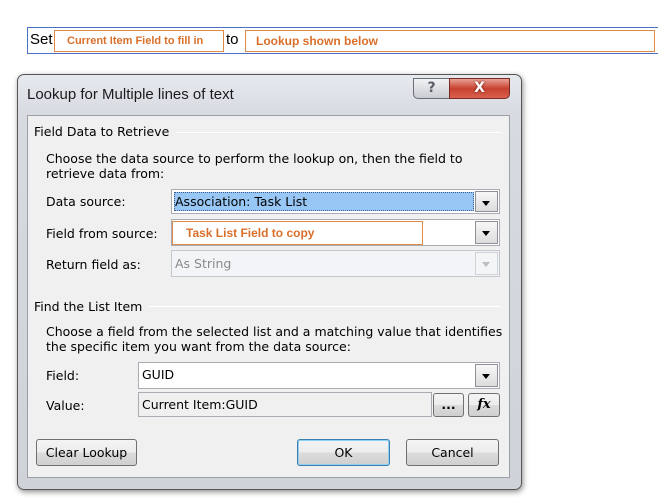 This screenshot has width=658, height=501. Describe the element at coordinates (343, 452) in the screenshot. I see `ok-button: OK` at that location.